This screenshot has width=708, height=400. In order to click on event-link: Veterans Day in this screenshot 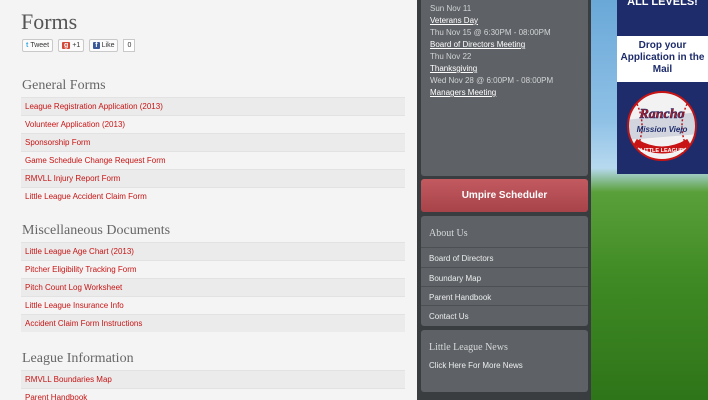, I will do `click(454, 20)`.